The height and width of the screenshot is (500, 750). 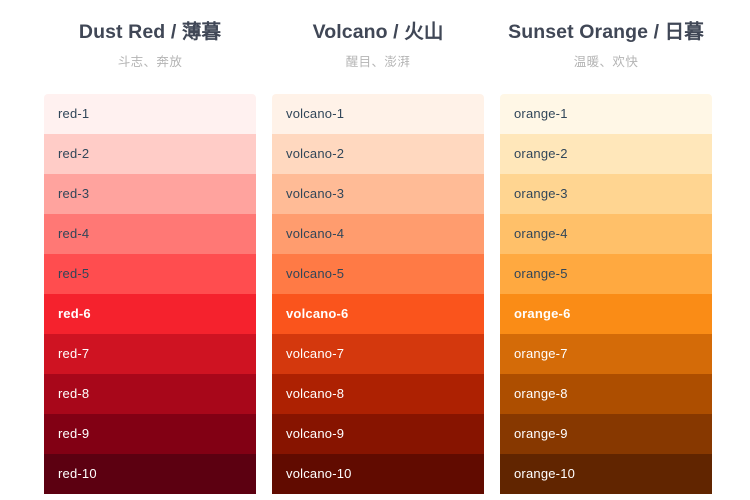 What do you see at coordinates (541, 193) in the screenshot?
I see `color-swatch-label: orange-3` at bounding box center [541, 193].